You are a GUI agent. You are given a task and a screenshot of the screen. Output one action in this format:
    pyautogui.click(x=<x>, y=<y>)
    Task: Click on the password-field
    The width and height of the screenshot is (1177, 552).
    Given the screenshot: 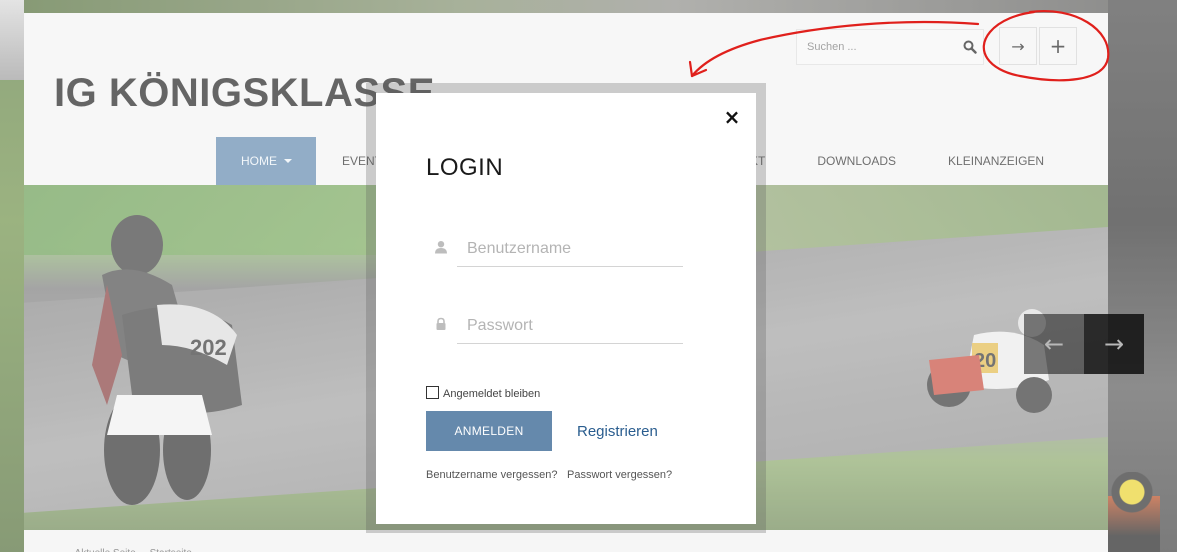 What is the action you would take?
    pyautogui.click(x=559, y=326)
    